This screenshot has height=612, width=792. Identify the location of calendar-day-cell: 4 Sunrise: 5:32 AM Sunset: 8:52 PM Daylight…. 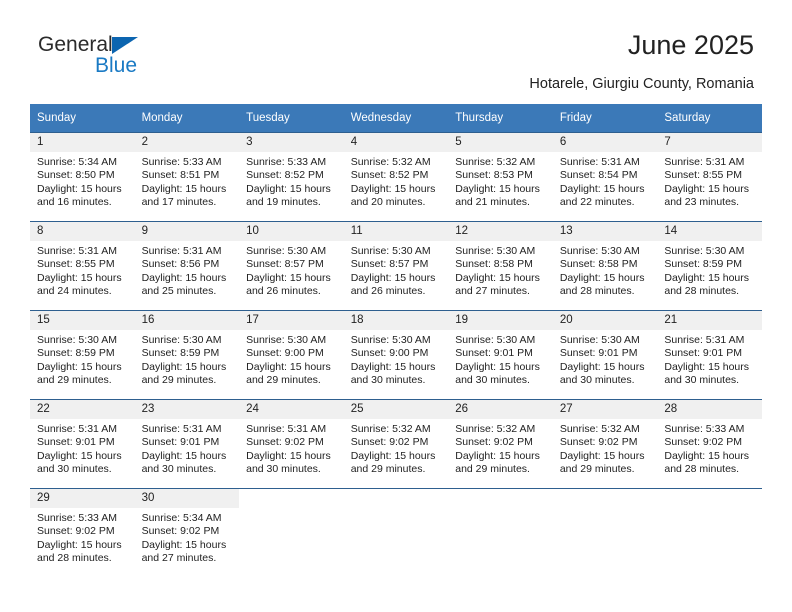
(396, 177).